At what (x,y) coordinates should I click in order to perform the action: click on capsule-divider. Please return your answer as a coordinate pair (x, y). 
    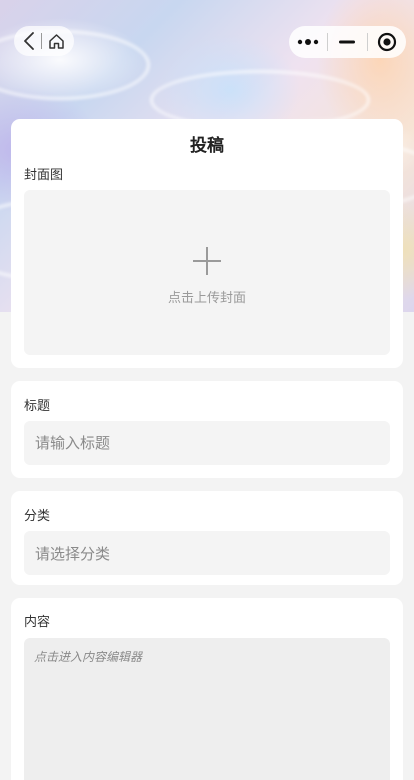
    Looking at the image, I should click on (41, 41).